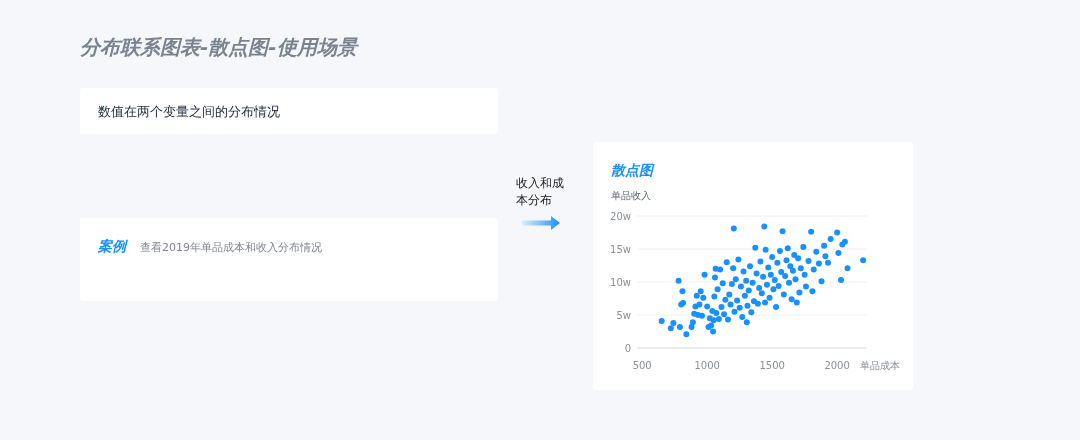 The image size is (1080, 440). I want to click on axis-tick-label: 5w, so click(623, 315).